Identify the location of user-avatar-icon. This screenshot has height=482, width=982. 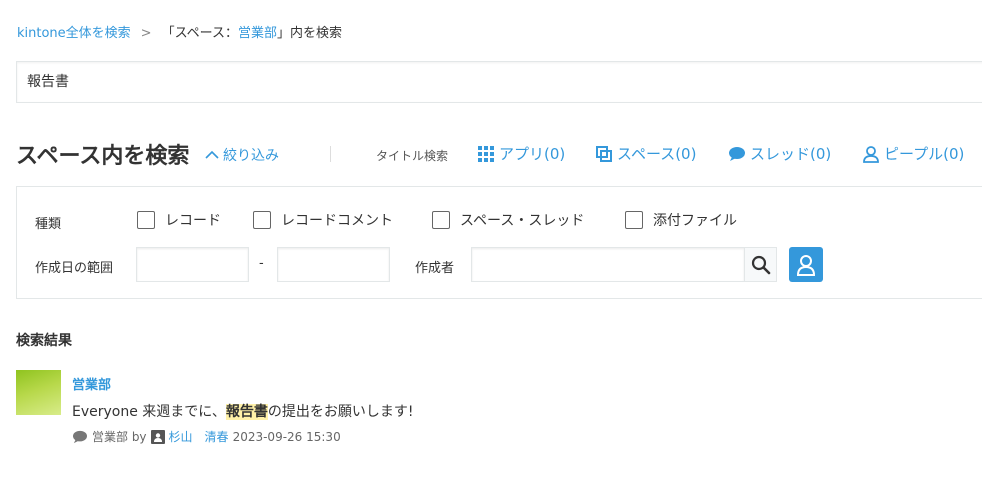
(157, 436).